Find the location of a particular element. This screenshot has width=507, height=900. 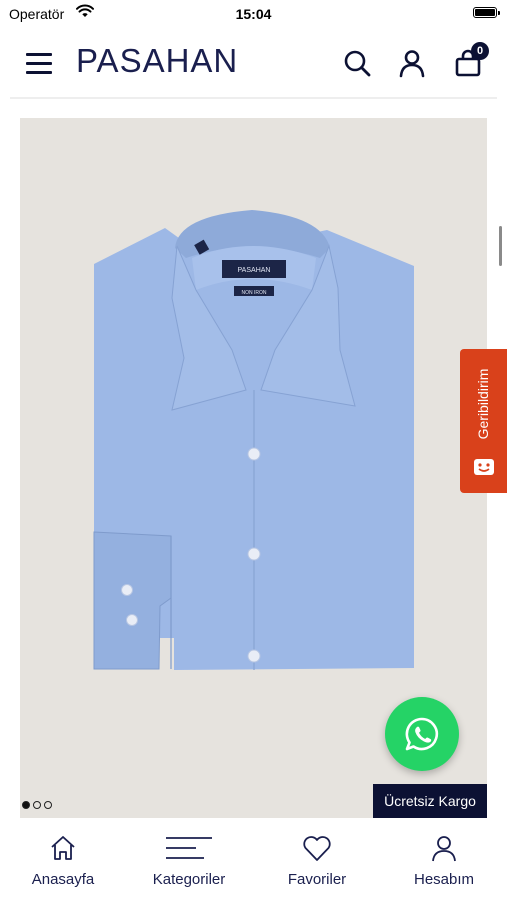

status-bar: Operatör 15:04 is located at coordinates (253, 14).